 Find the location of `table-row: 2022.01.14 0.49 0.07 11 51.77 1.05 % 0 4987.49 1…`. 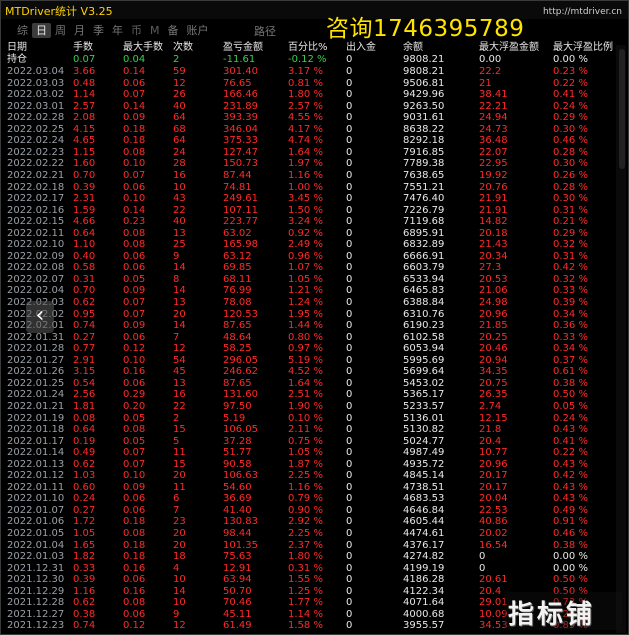

table-row: 2022.01.14 0.49 0.07 11 51.77 1.05 % 0 4987.49 1… is located at coordinates (314, 453).